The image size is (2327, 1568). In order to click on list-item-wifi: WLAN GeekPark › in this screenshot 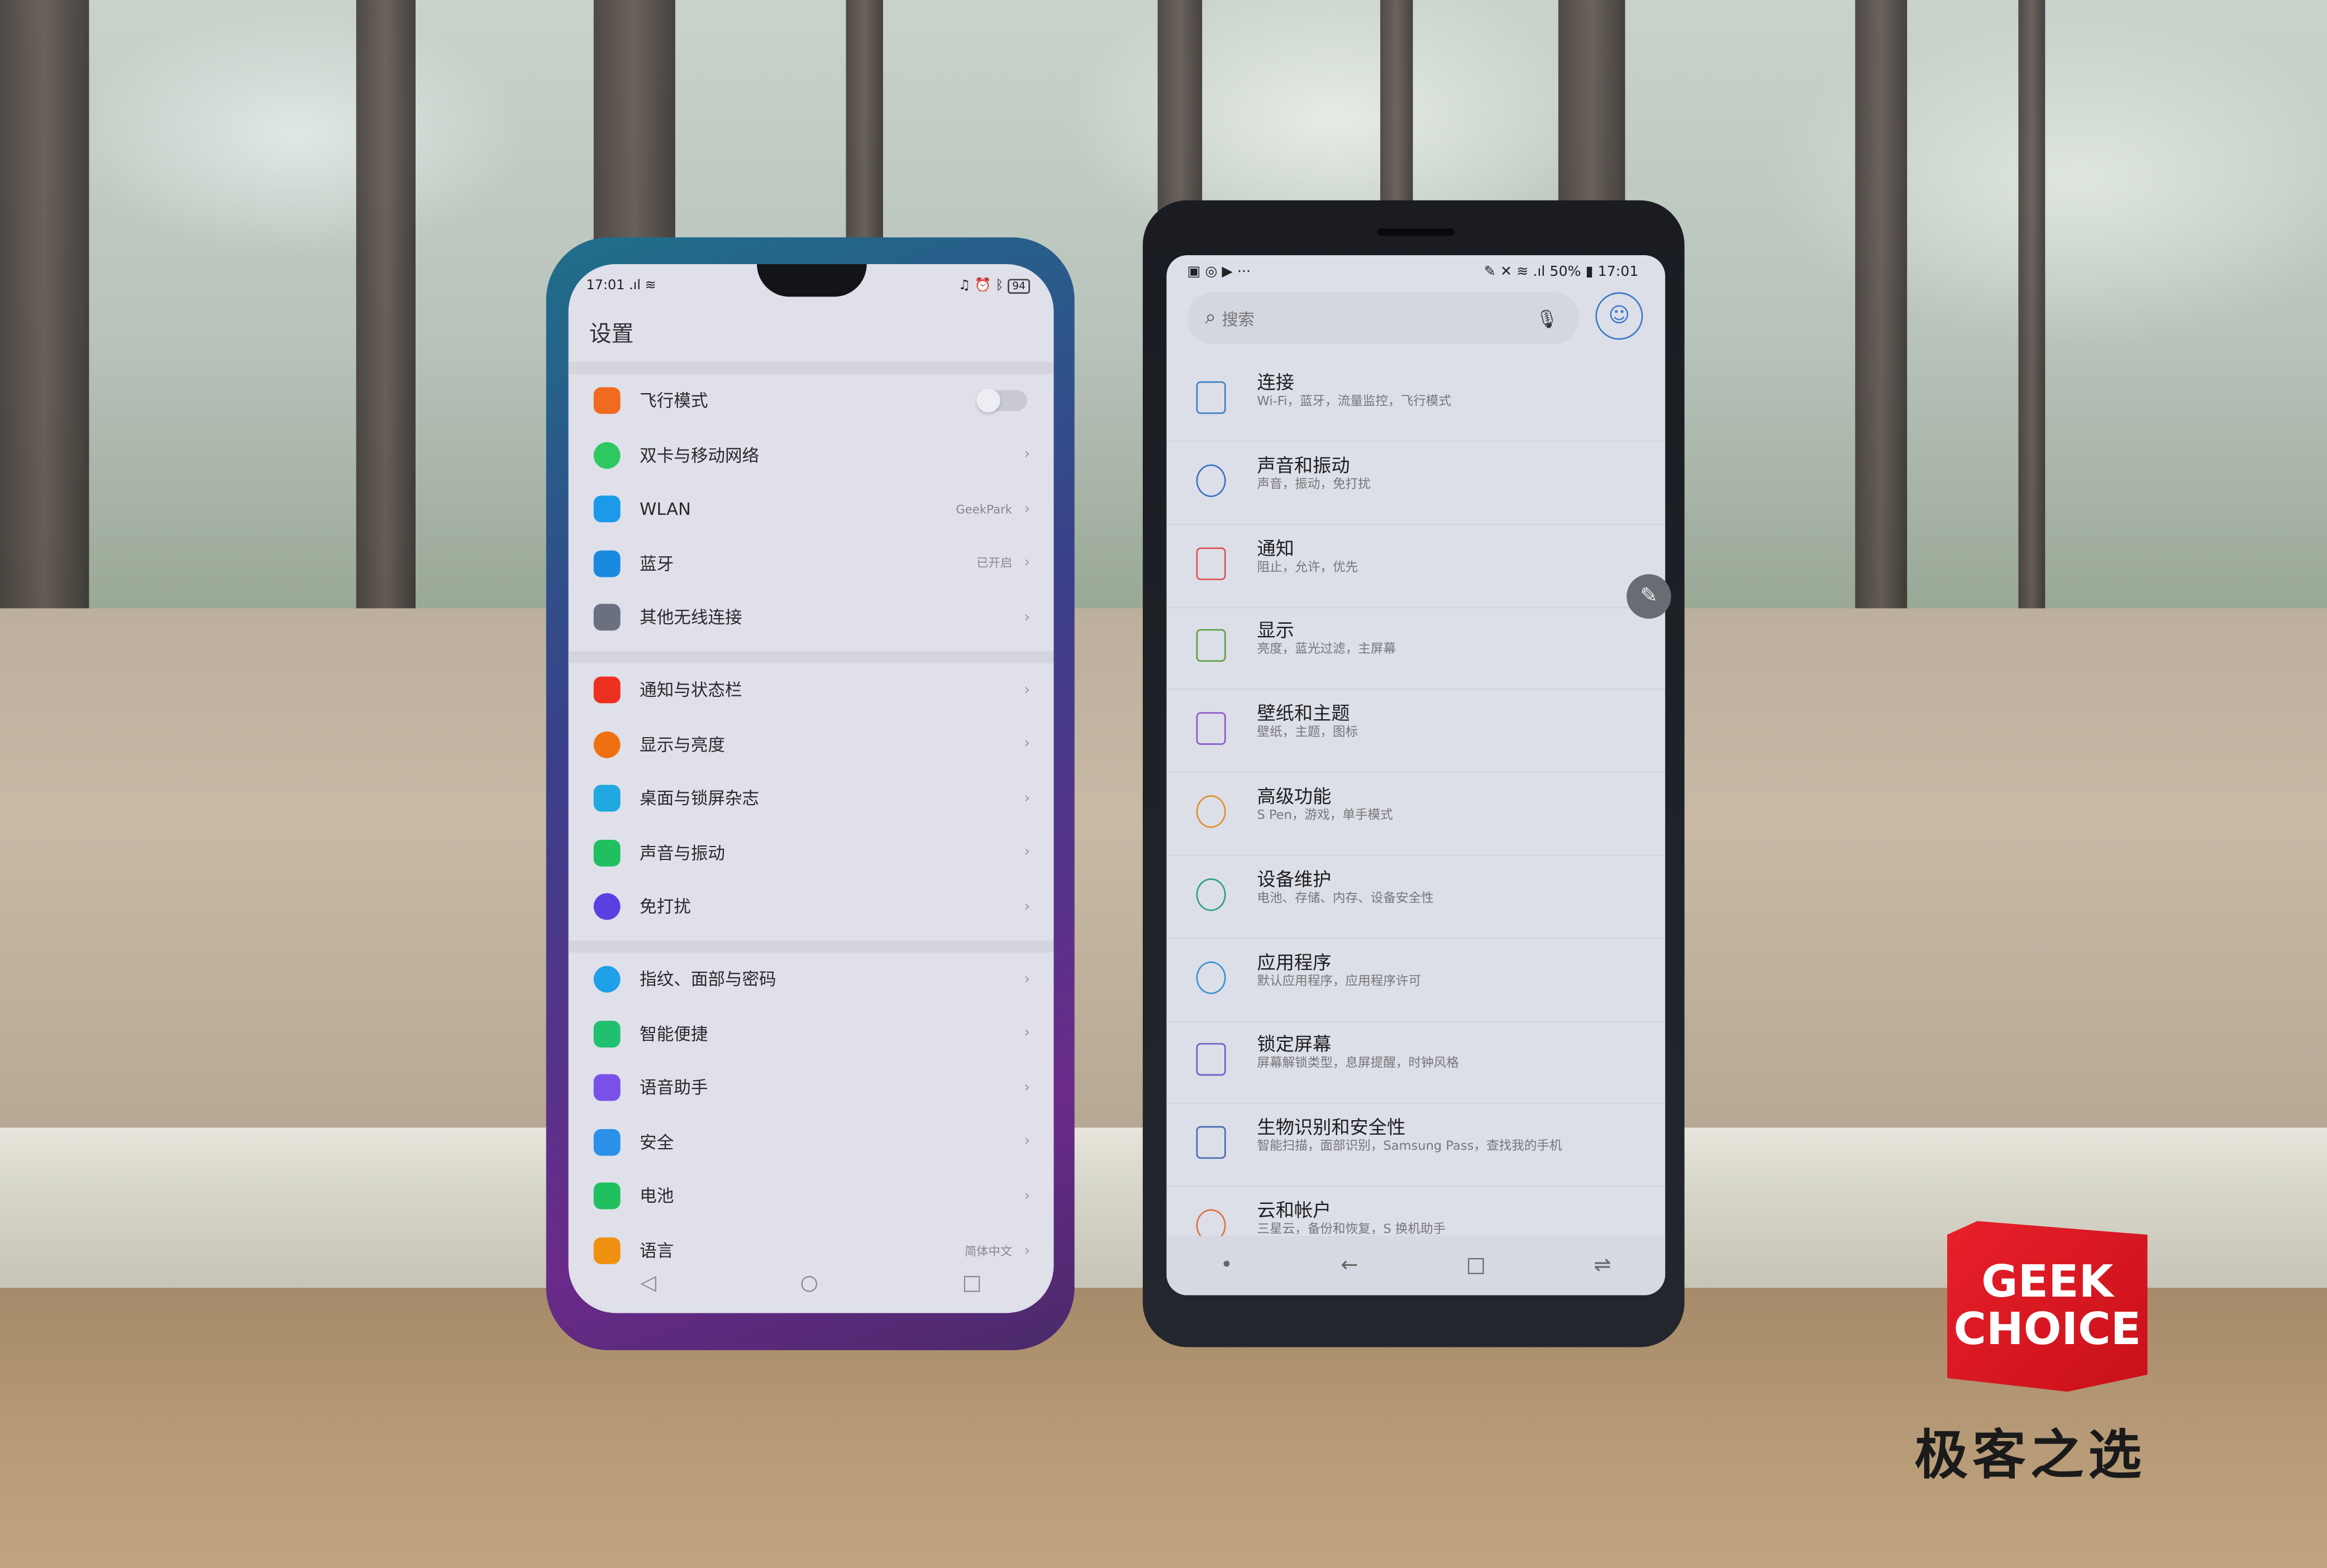, I will do `click(811, 509)`.